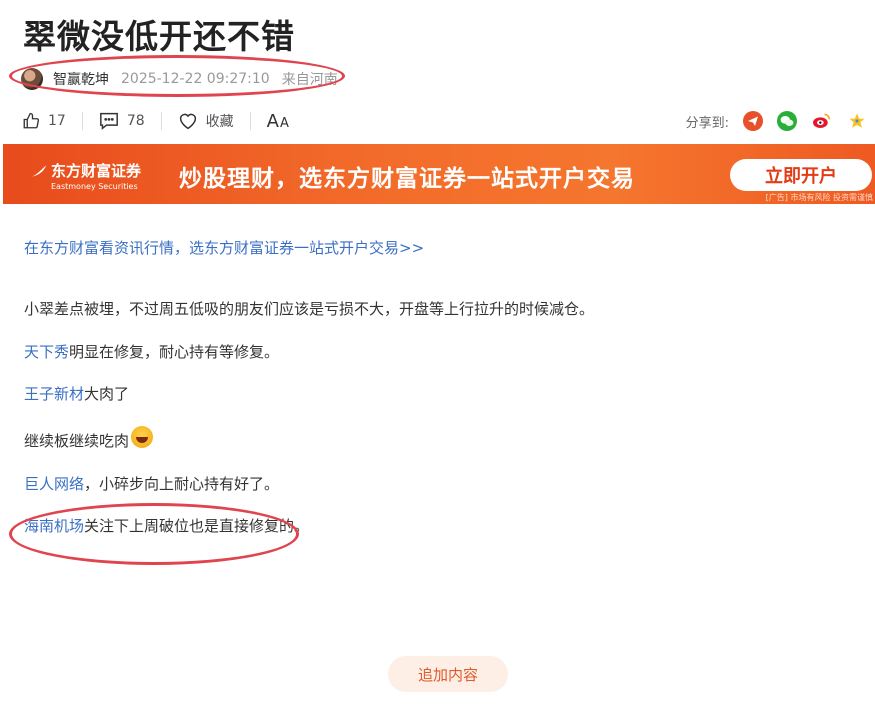 This screenshot has width=875, height=704. Describe the element at coordinates (309, 309) in the screenshot. I see `paragraph-1: 小翠差点被埋，不过周五低吸的朋友们应该是亏损不大，开盘等上行拉升的时候减仓。` at that location.